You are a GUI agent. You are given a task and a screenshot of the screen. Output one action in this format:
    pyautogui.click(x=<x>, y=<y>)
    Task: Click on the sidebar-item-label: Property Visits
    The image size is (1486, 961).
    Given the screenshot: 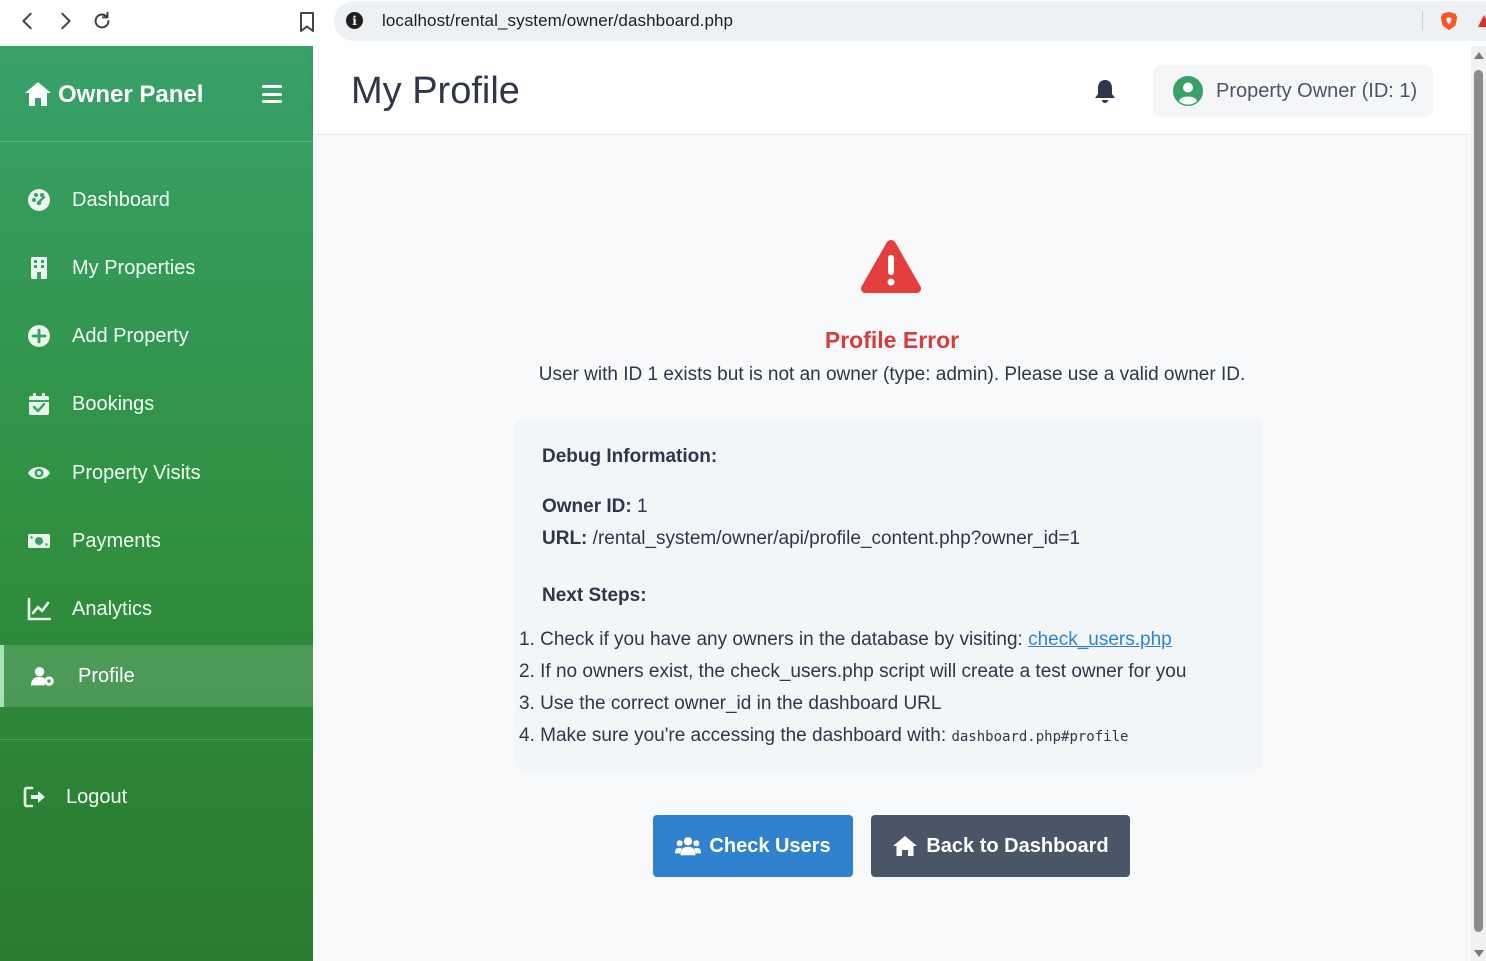 What is the action you would take?
    pyautogui.click(x=136, y=472)
    